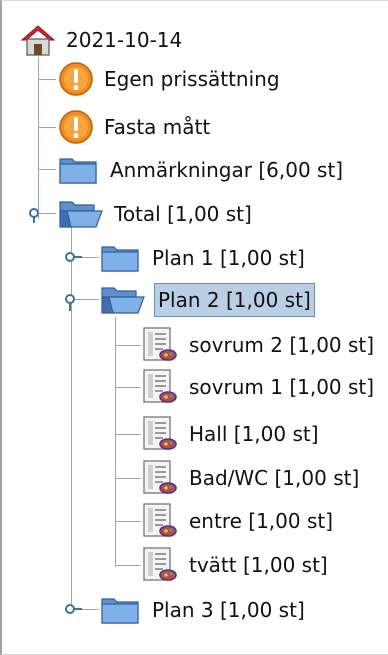  I want to click on tree-node-plan: Plan 3 [1,00 st], so click(203, 610).